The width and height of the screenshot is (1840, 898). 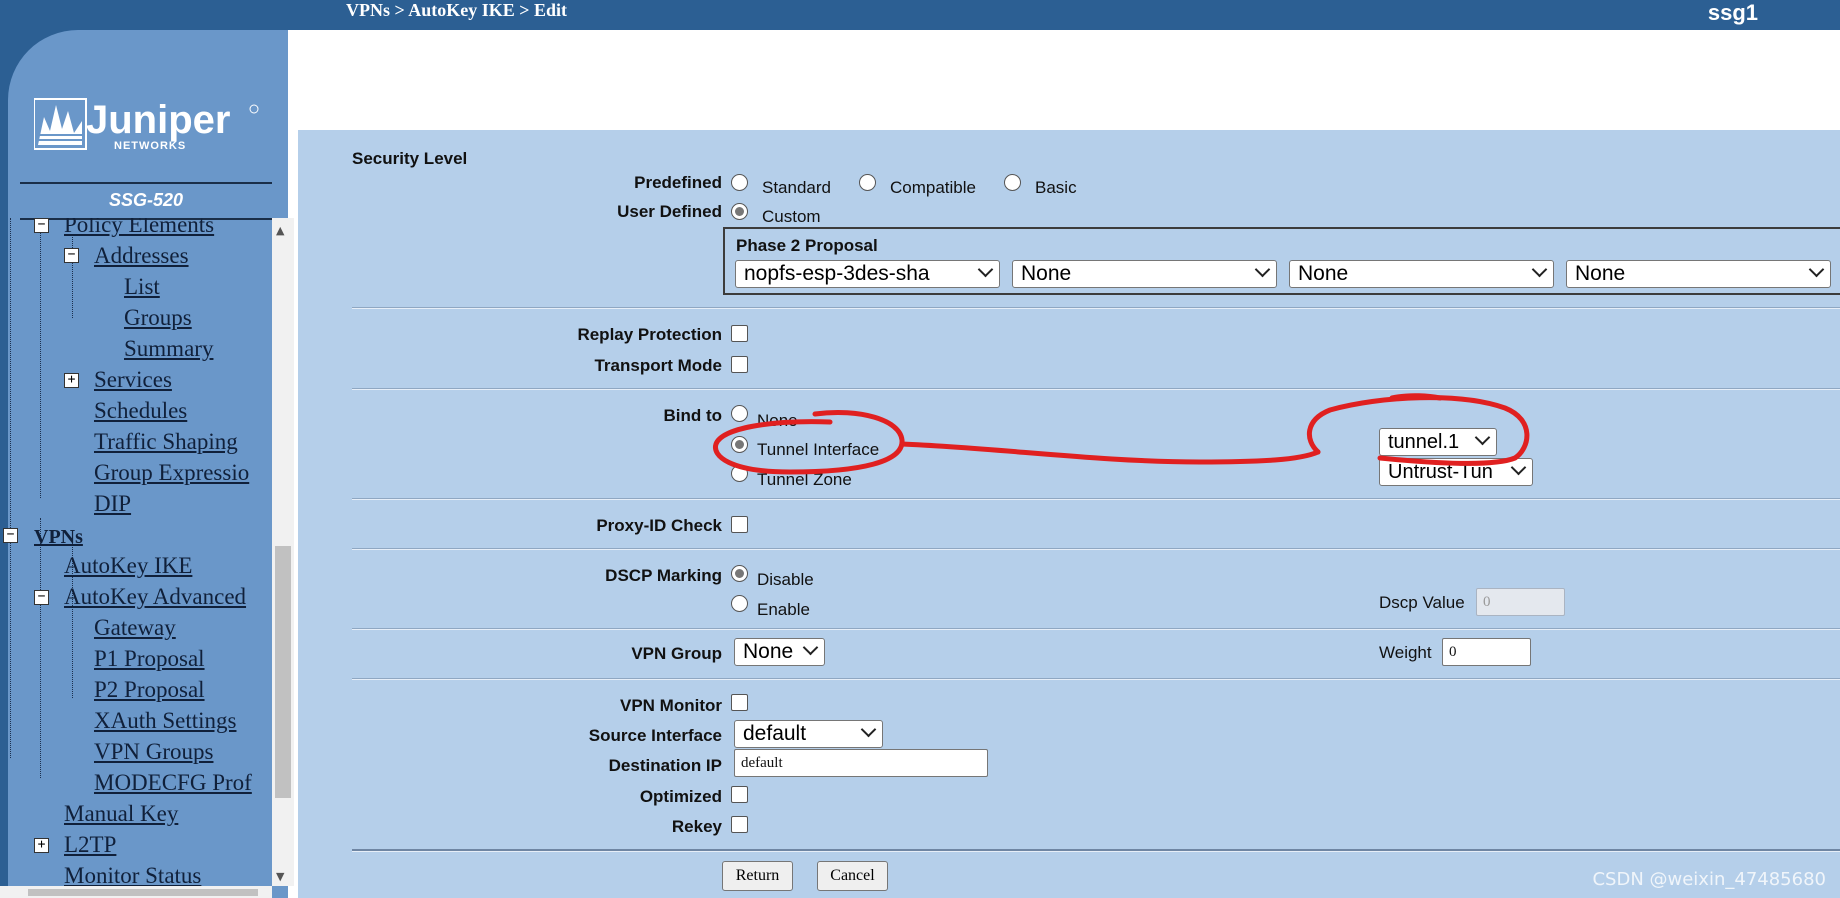 I want to click on radio-custom, so click(x=739, y=211).